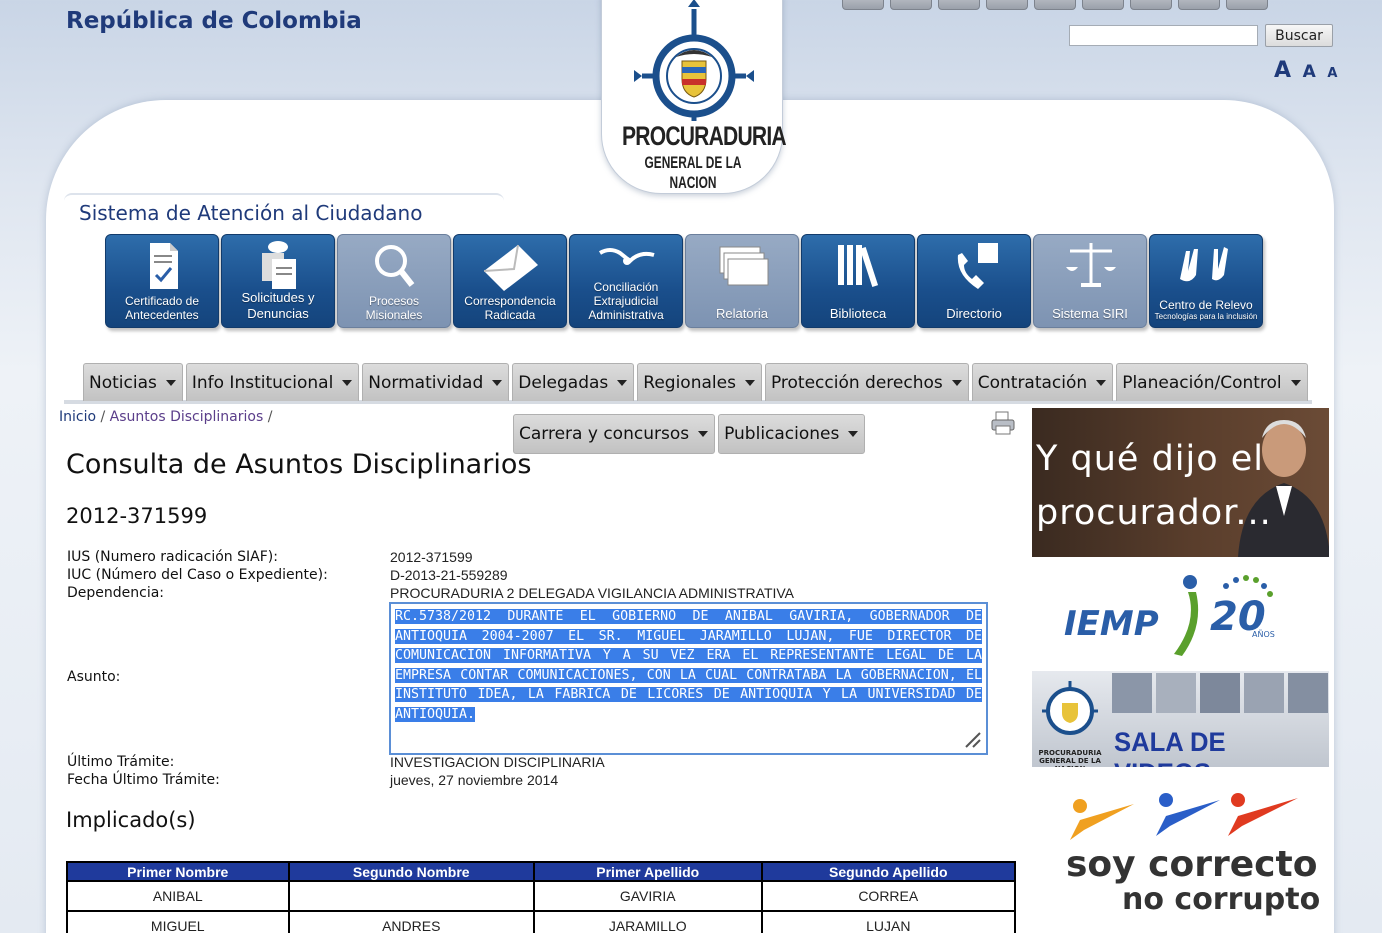 The height and width of the screenshot is (933, 1382). I want to click on tile-siri: Sistema SIRI, so click(1090, 281).